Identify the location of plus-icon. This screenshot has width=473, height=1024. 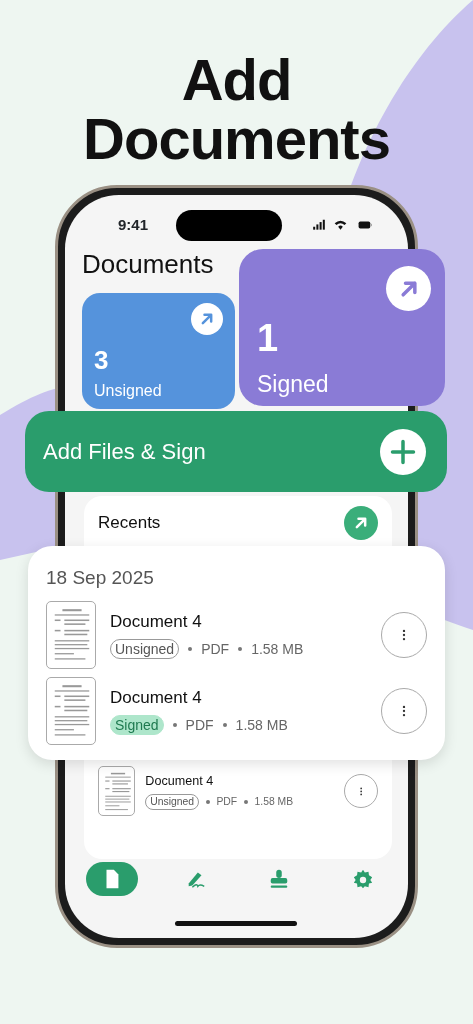
(403, 451).